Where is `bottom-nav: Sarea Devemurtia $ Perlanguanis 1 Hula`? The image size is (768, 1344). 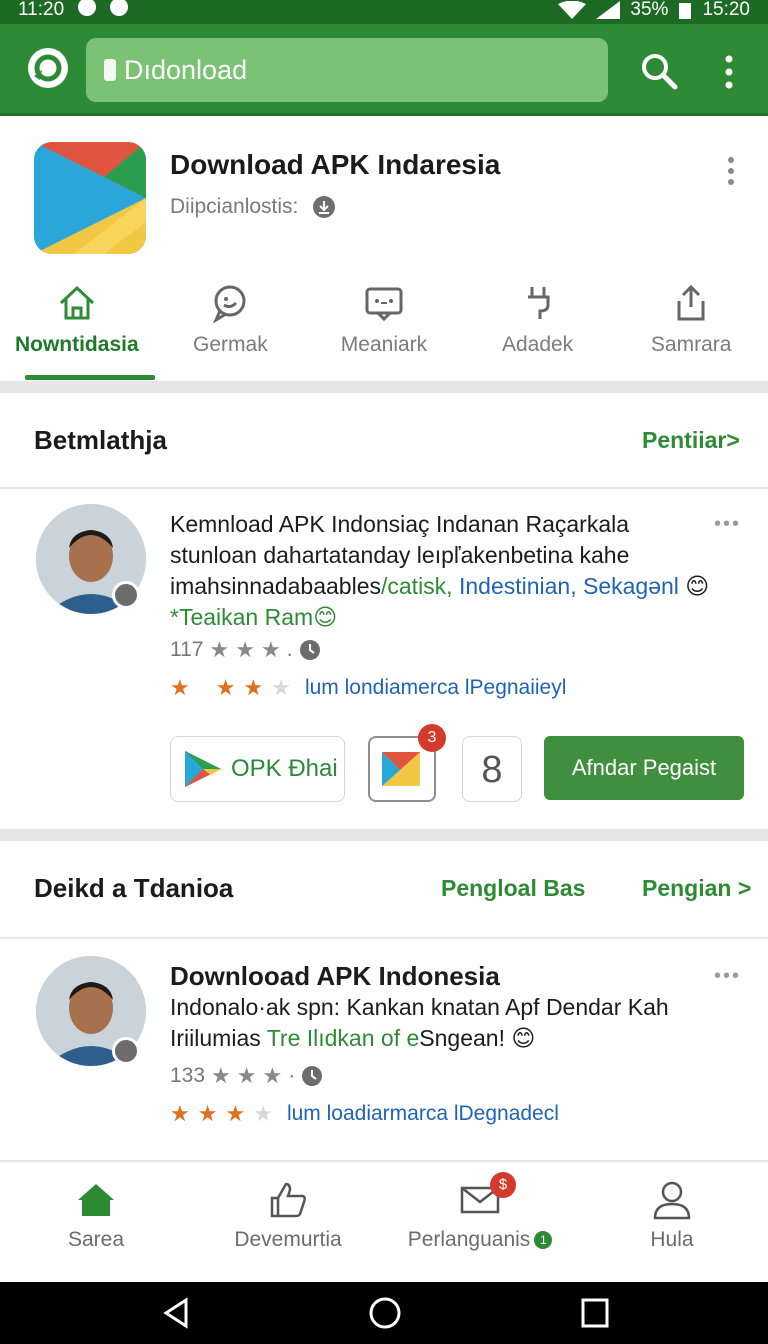
bottom-nav: Sarea Devemurtia $ Perlanguanis 1 Hula is located at coordinates (384, 1221).